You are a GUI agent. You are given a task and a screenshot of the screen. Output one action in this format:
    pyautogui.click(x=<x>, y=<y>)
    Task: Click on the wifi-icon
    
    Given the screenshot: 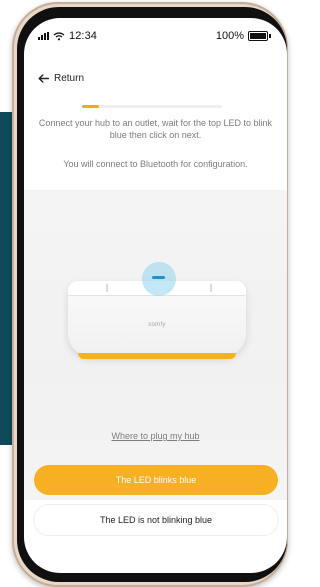 What is the action you would take?
    pyautogui.click(x=59, y=35)
    